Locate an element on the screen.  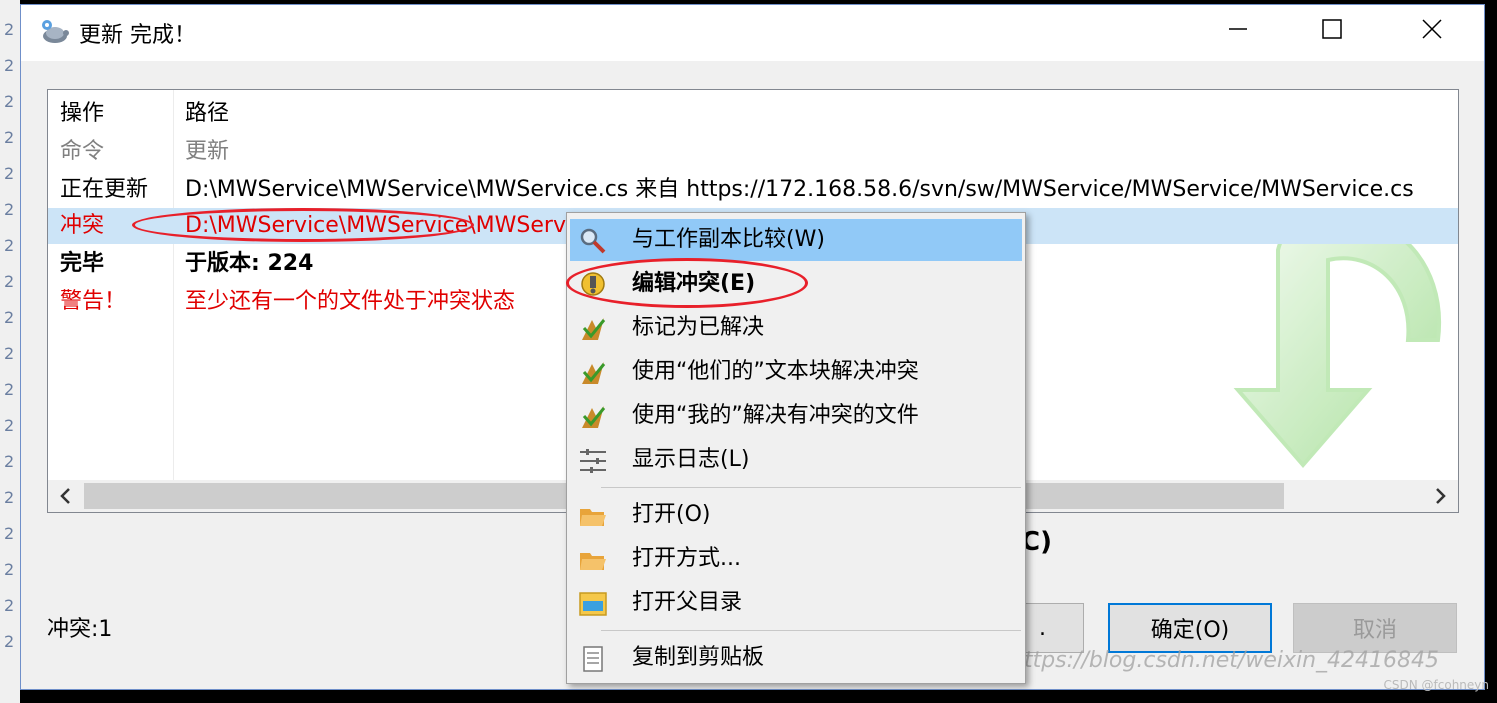
magnifier-icon is located at coordinates (593, 241).